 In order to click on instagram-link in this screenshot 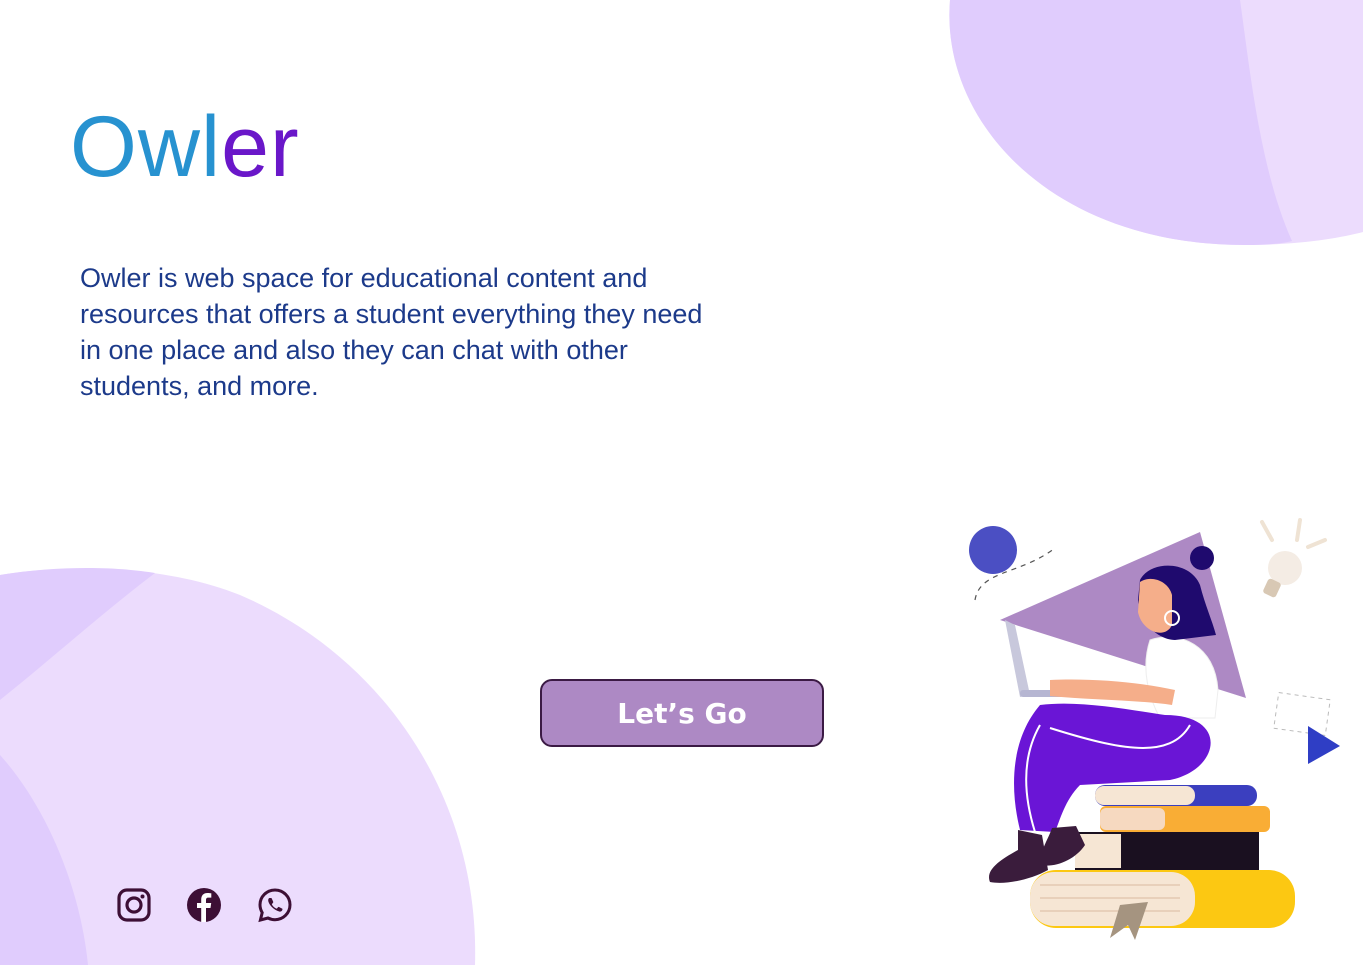, I will do `click(134, 905)`.